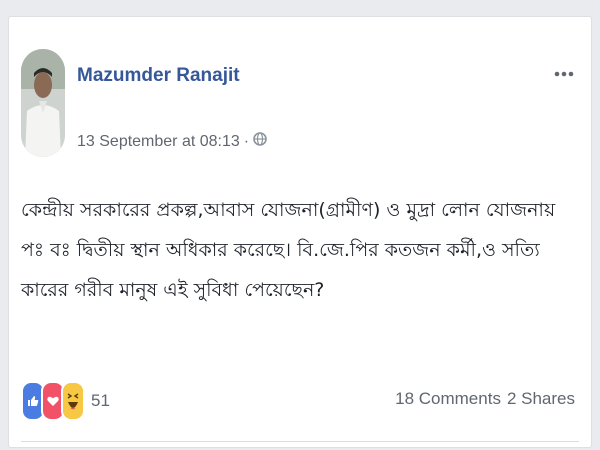  I want to click on globe-icon, so click(260, 141).